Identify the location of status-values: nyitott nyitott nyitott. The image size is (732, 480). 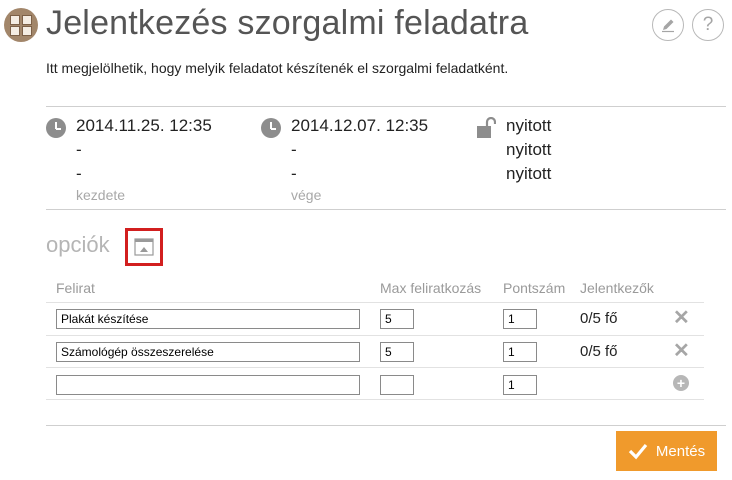
(529, 149).